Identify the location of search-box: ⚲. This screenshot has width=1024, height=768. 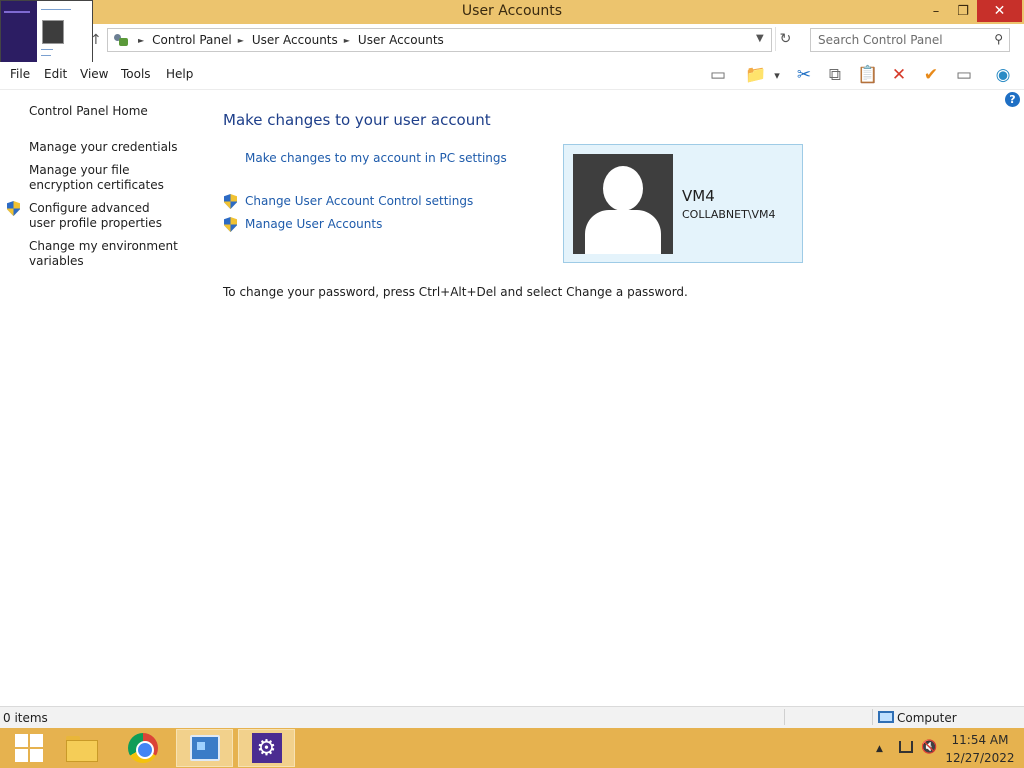
(910, 40).